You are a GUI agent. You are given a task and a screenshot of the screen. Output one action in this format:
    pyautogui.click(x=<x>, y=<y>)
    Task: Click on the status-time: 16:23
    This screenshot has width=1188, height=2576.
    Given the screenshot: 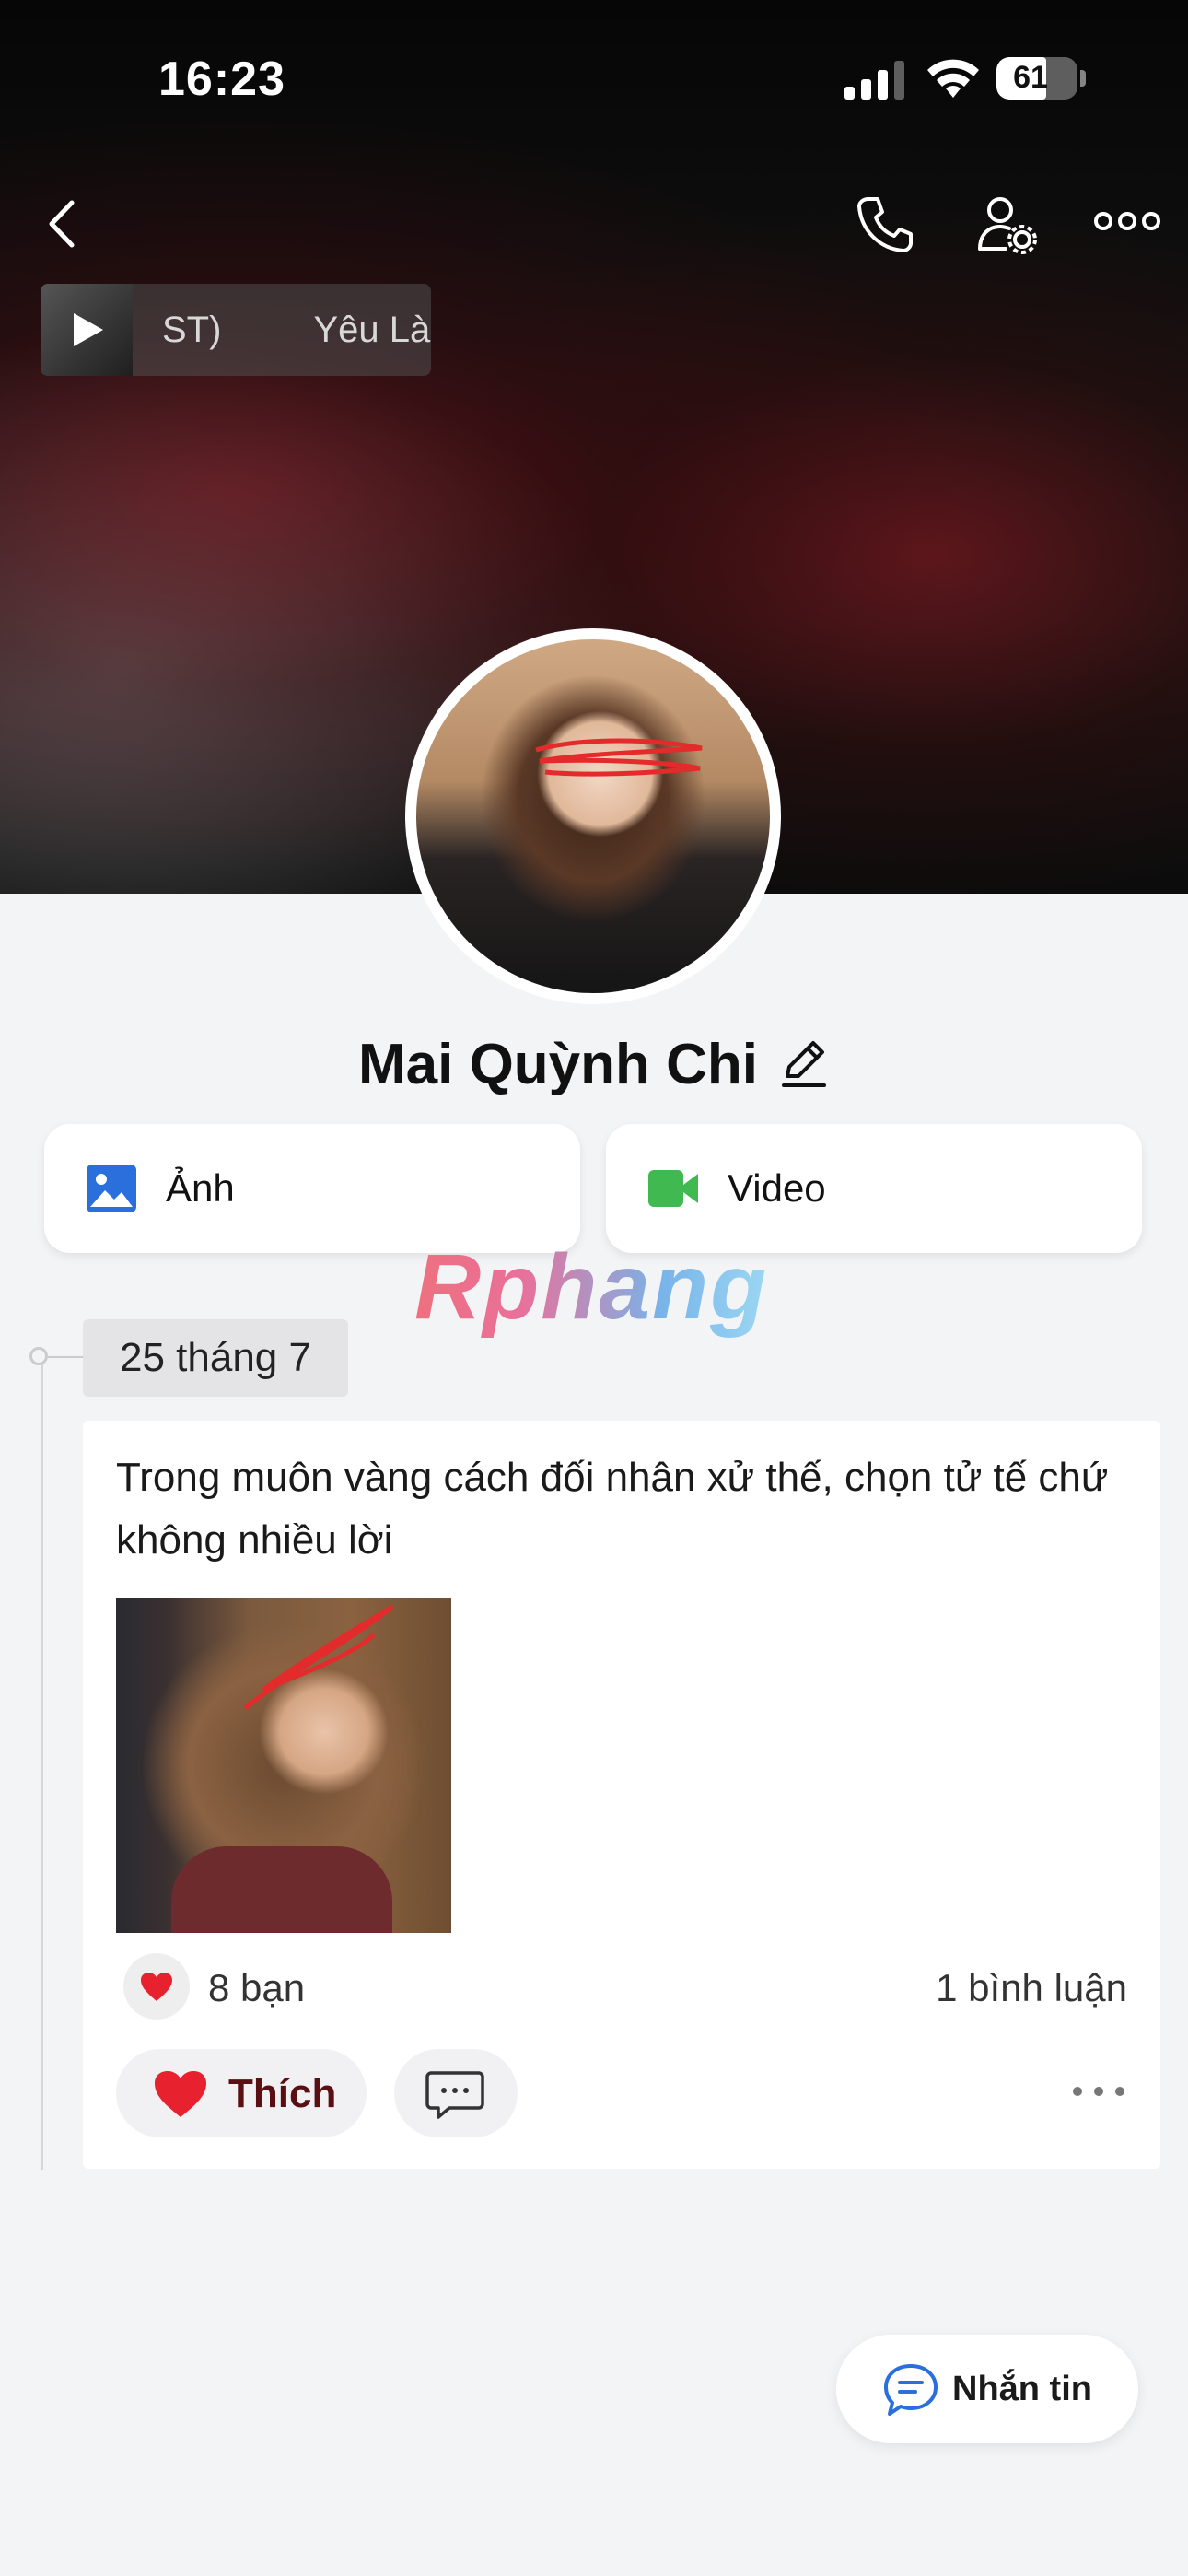 What is the action you would take?
    pyautogui.click(x=221, y=79)
    